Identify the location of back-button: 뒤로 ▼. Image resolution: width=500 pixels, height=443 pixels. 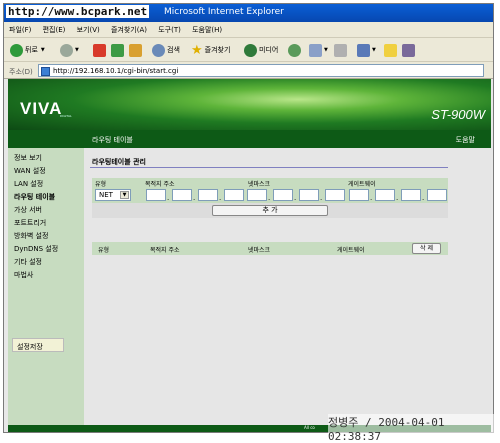
(27, 50).